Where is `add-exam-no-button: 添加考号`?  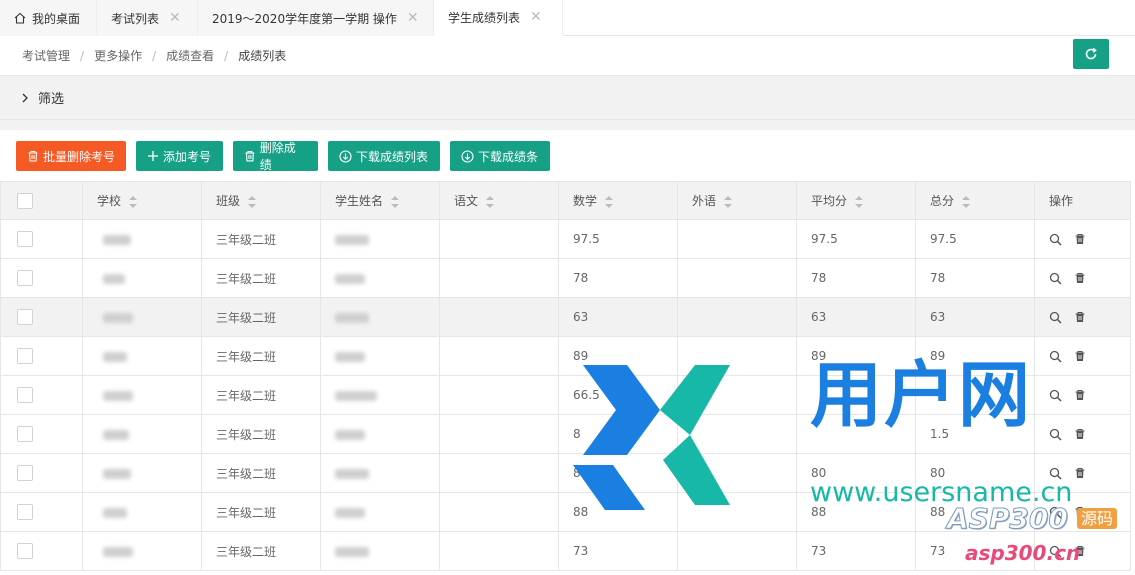
add-exam-no-button: 添加考号 is located at coordinates (179, 156).